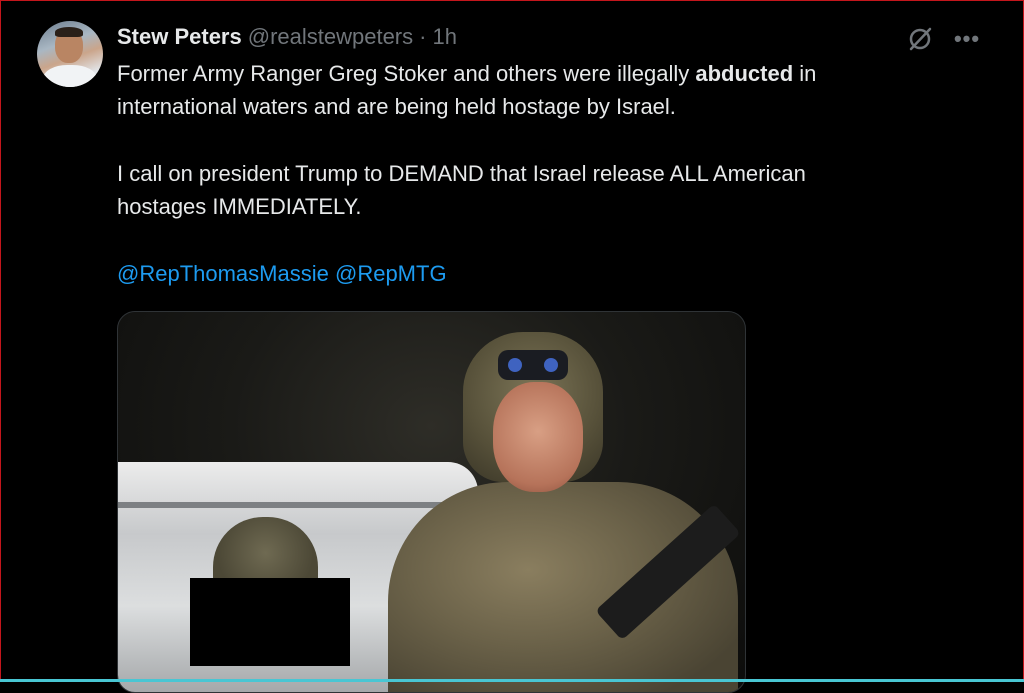  I want to click on soldier-body, so click(563, 587).